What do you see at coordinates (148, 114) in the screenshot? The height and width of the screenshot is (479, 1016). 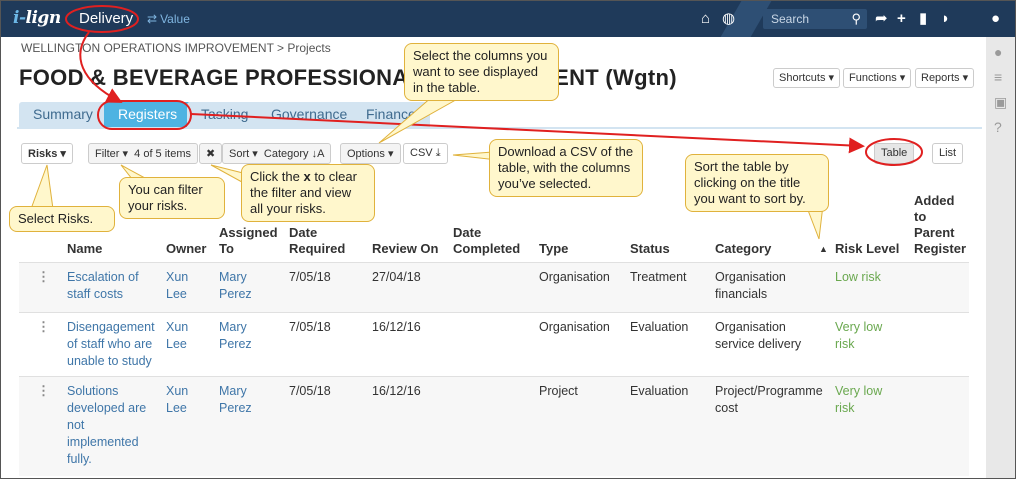 I see `tab-registers: Registers` at bounding box center [148, 114].